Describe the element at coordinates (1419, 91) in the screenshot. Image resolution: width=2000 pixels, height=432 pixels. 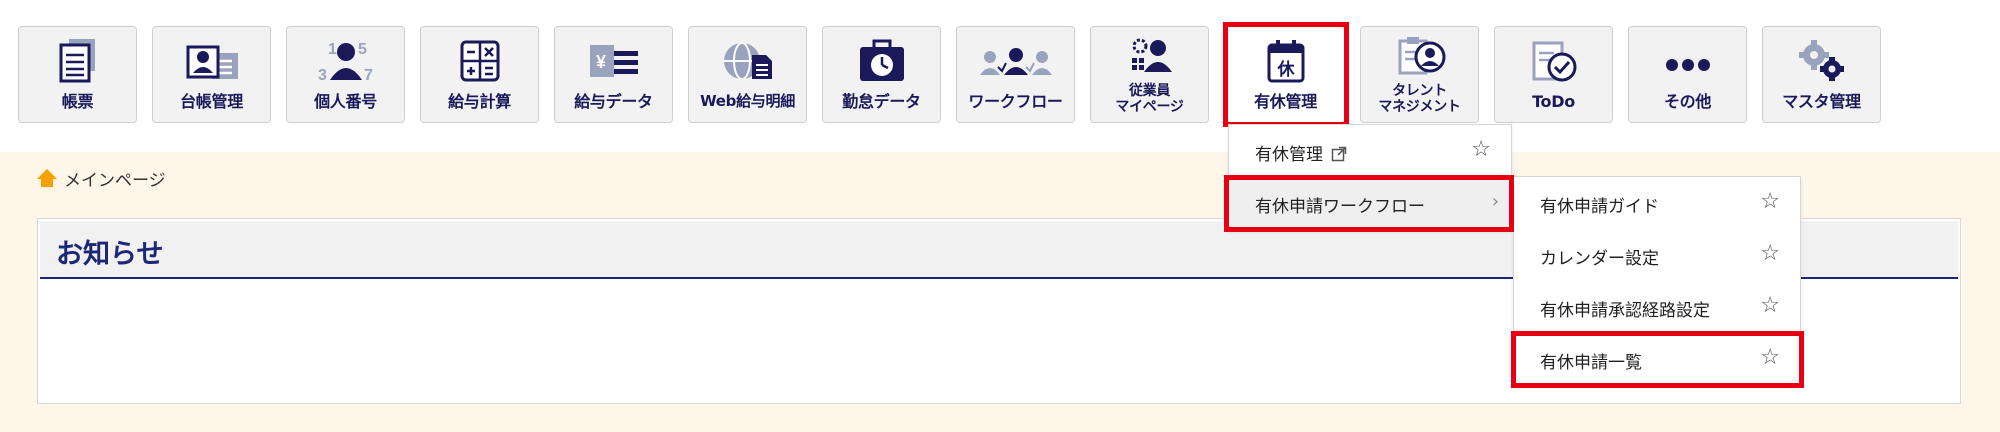
I see `tile-label-line1: タレント` at that location.